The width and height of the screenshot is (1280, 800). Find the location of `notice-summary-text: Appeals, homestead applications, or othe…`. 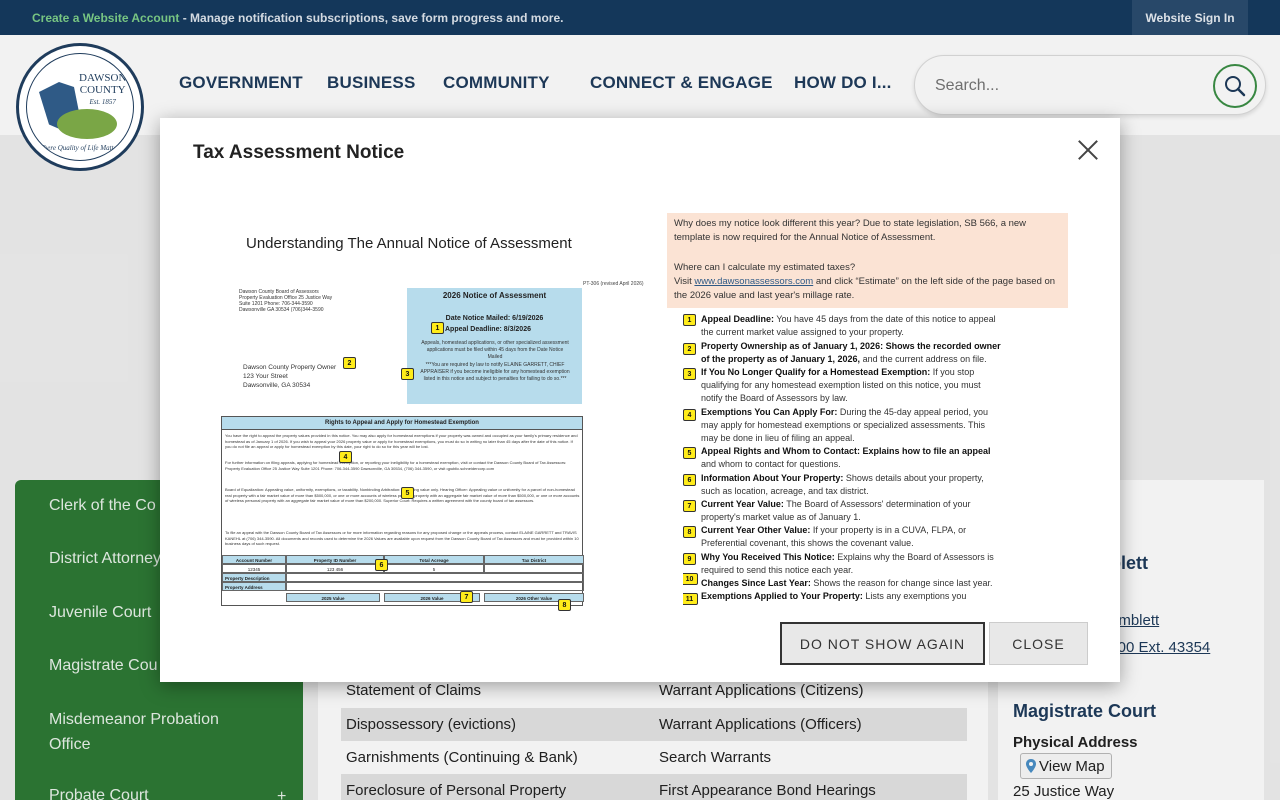

notice-summary-text: Appeals, homestead applications, or othe… is located at coordinates (495, 350).